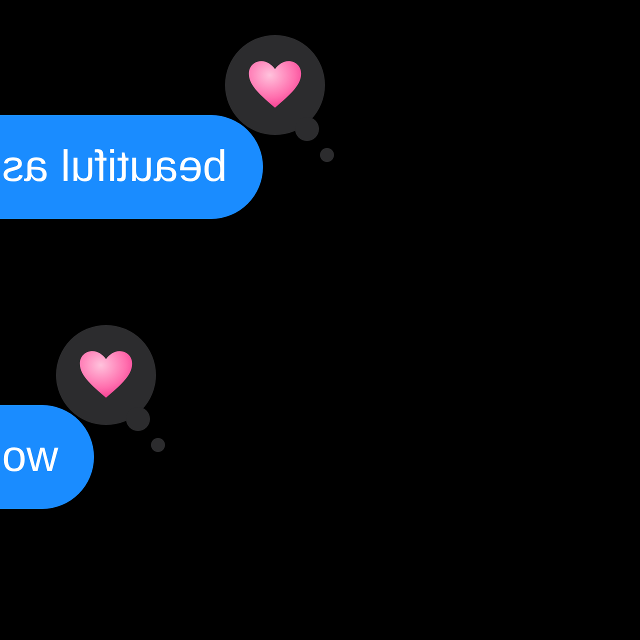 The height and width of the screenshot is (640, 640). Describe the element at coordinates (30, 457) in the screenshot. I see `message-text: wo` at that location.